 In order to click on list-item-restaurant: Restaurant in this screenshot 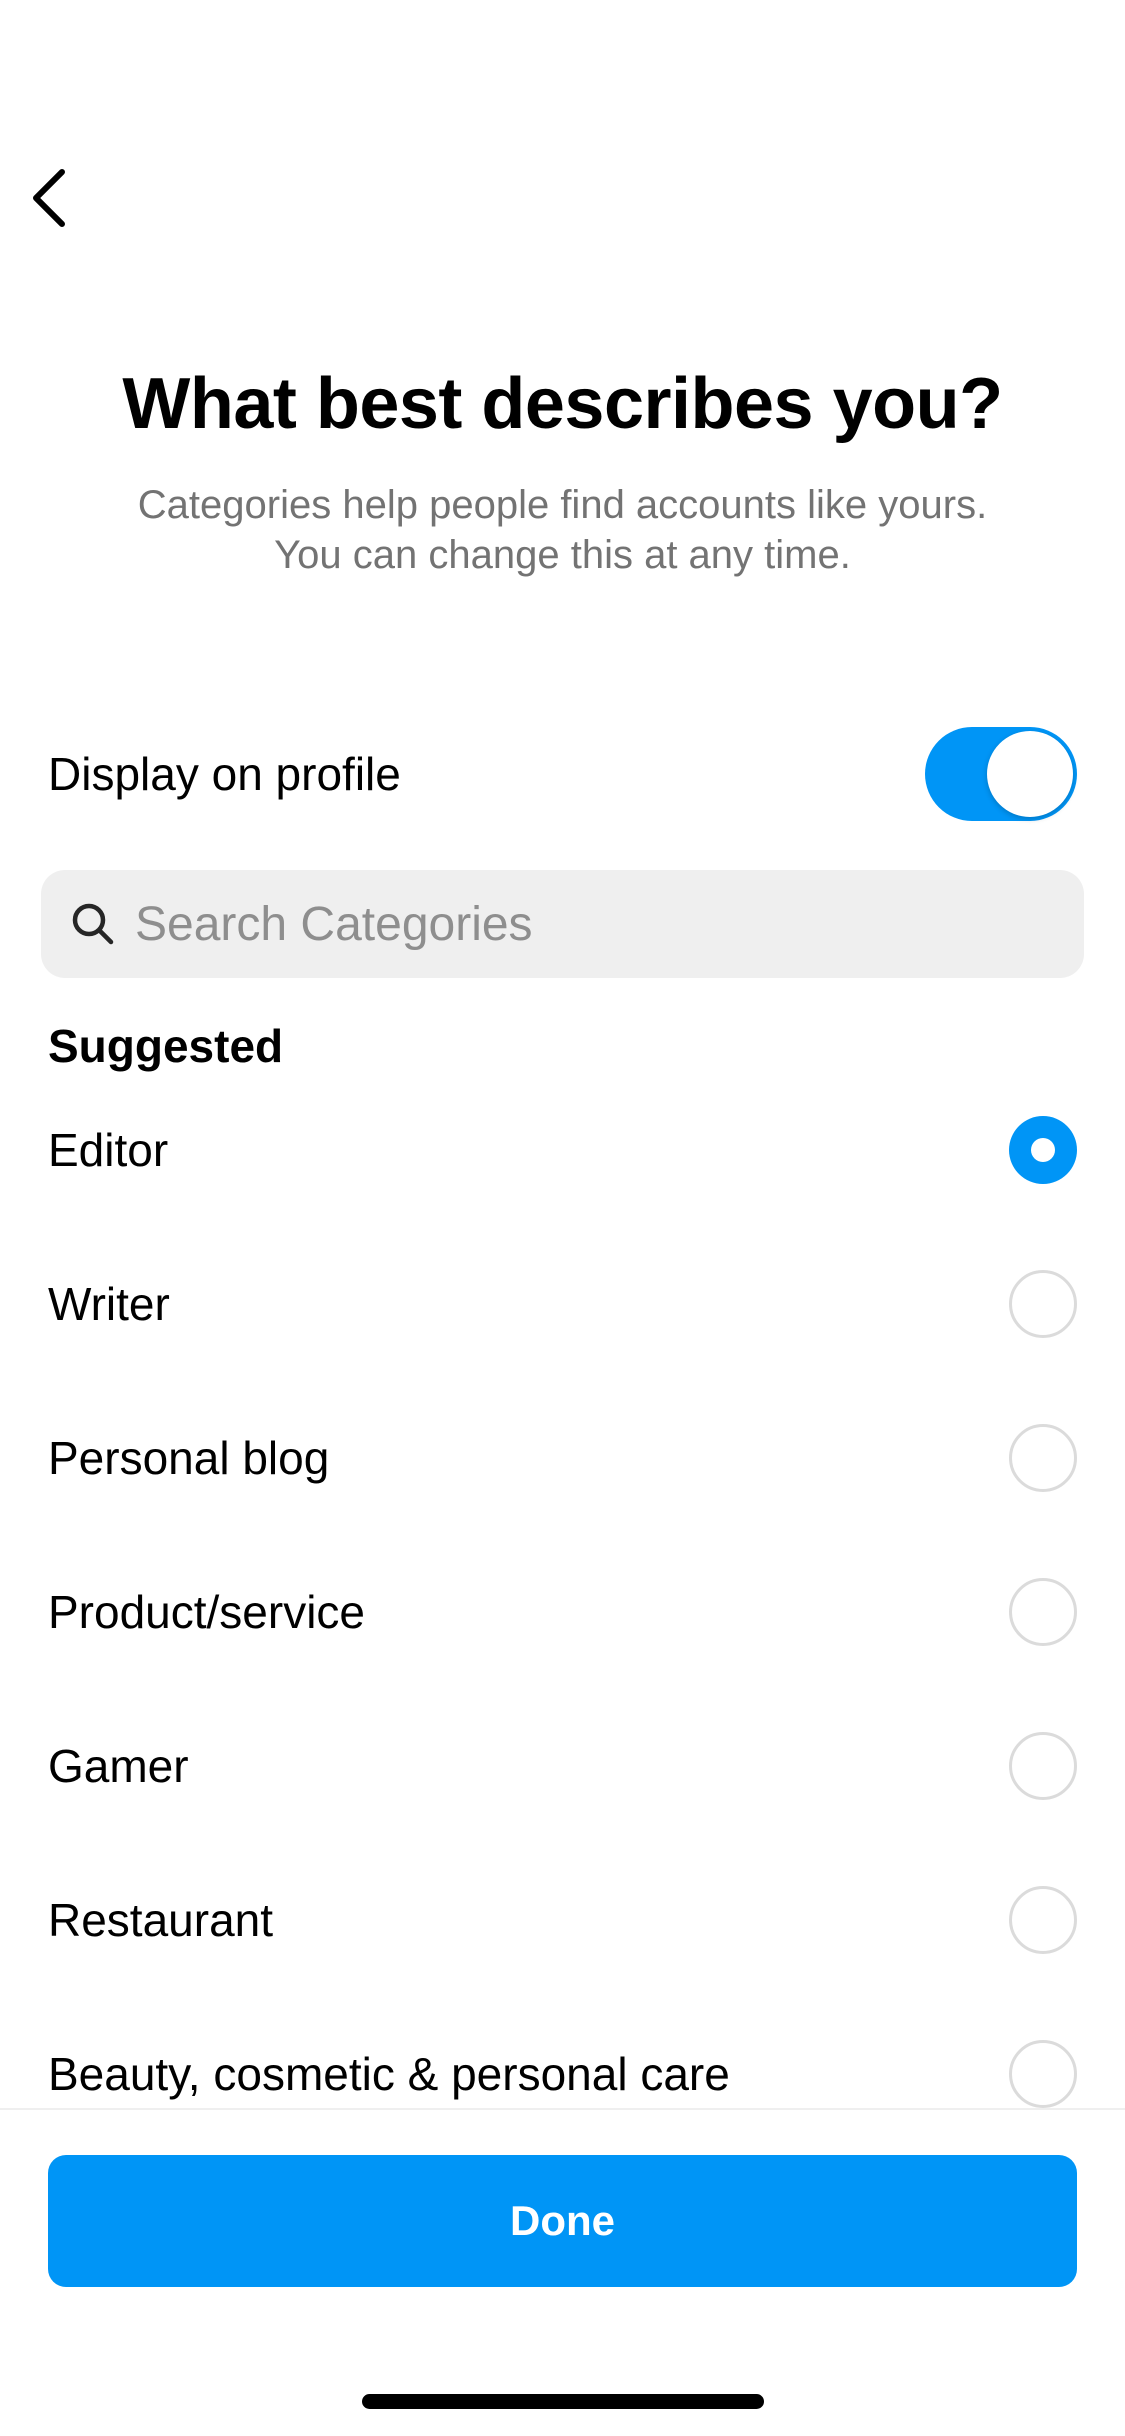, I will do `click(562, 1920)`.